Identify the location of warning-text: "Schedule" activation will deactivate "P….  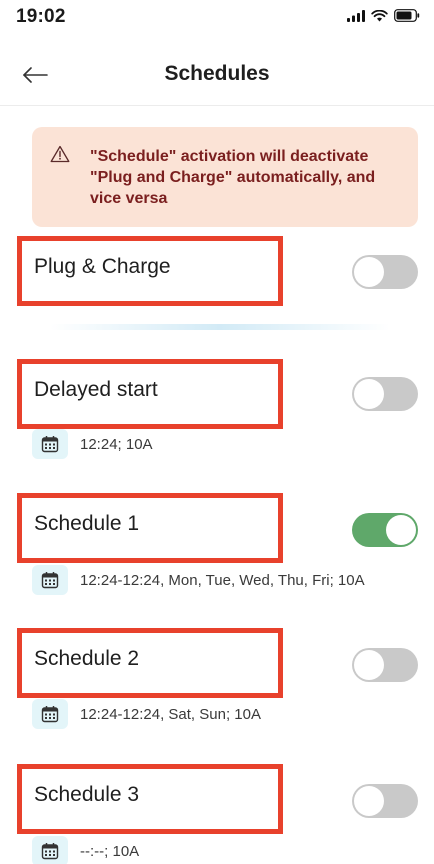
(233, 177).